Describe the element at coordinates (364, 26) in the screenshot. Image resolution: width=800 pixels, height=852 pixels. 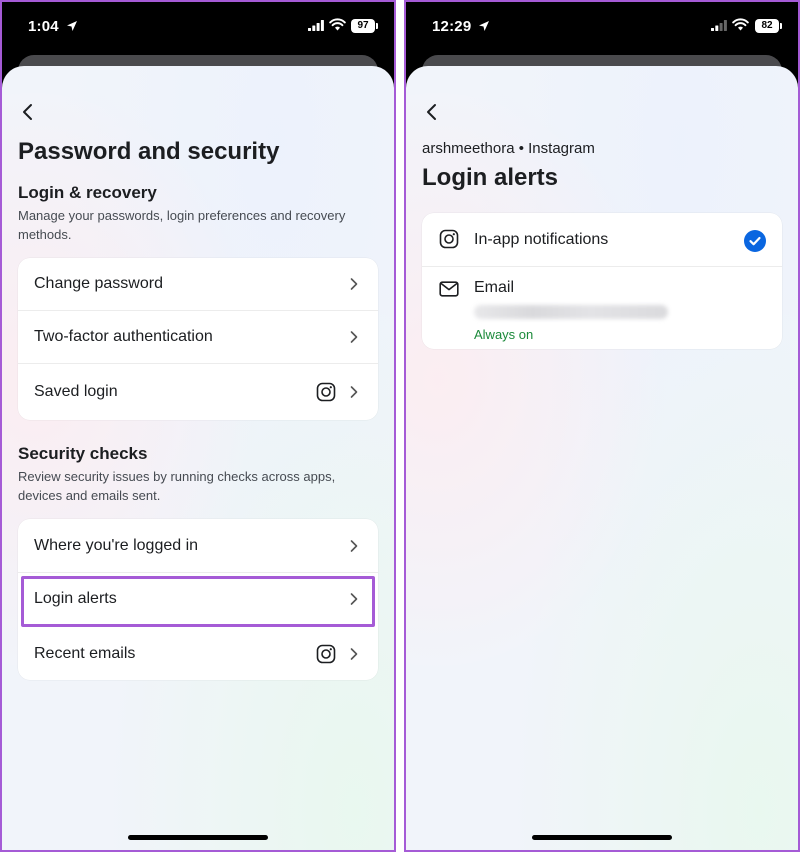
I see `battery-icon: 97` at that location.